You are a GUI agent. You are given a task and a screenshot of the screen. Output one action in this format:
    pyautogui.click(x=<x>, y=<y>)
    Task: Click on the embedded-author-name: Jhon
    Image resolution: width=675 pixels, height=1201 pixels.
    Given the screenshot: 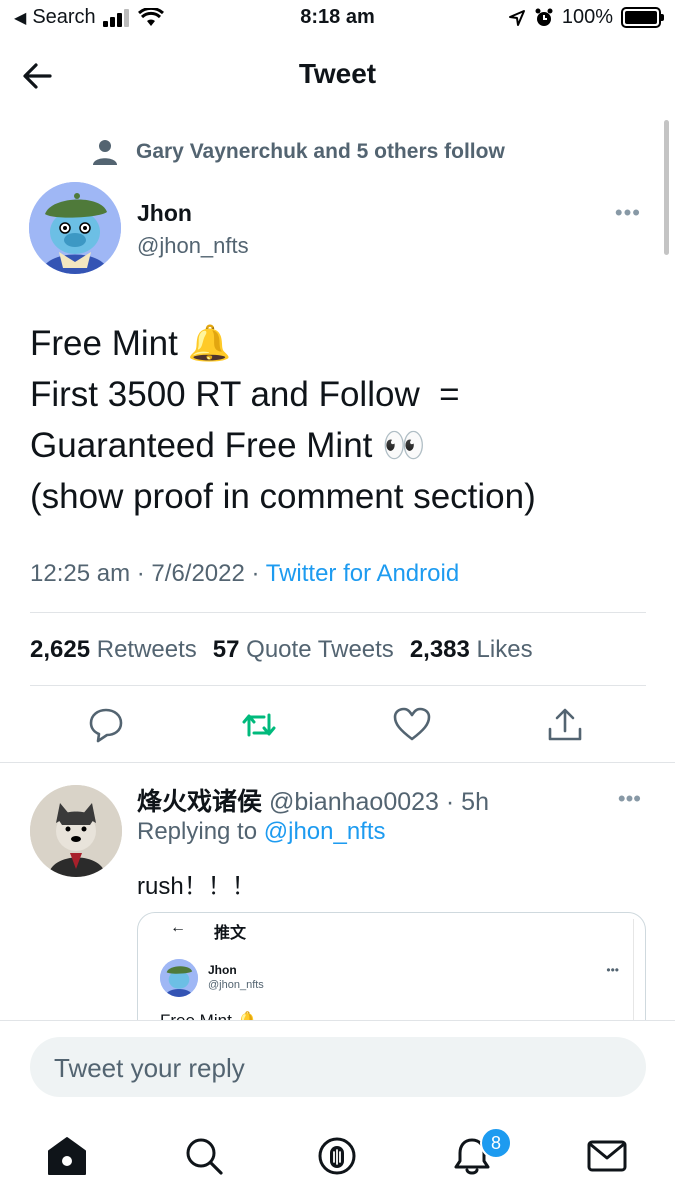 What is the action you would take?
    pyautogui.click(x=222, y=970)
    